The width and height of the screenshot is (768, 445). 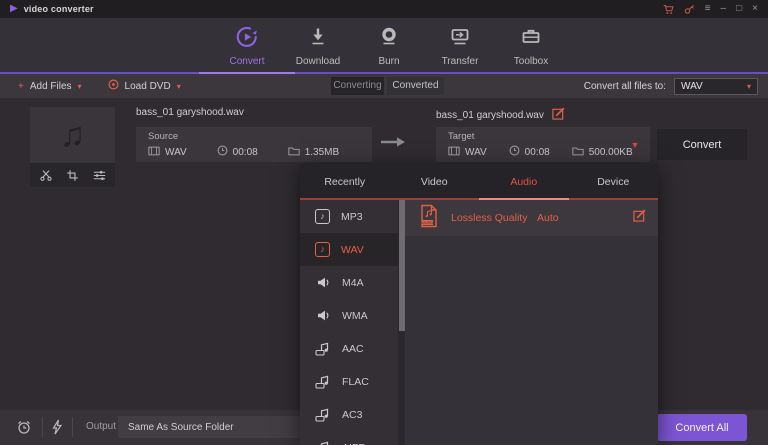 I want to click on format-item-flac: FLAC, so click(x=349, y=381).